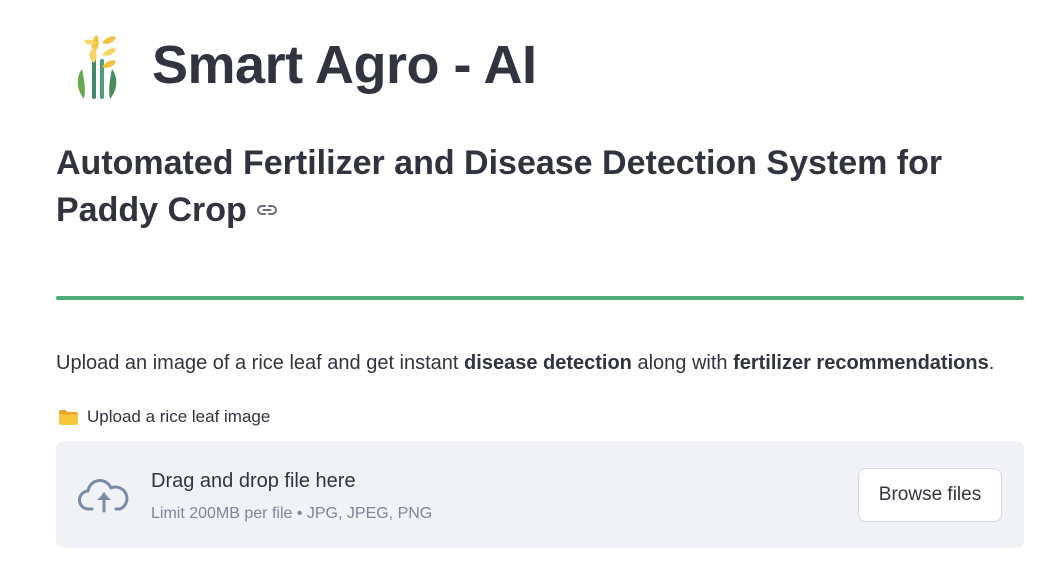 The width and height of the screenshot is (1058, 588). I want to click on uploader-label-text: Upload a rice leaf image, so click(179, 416).